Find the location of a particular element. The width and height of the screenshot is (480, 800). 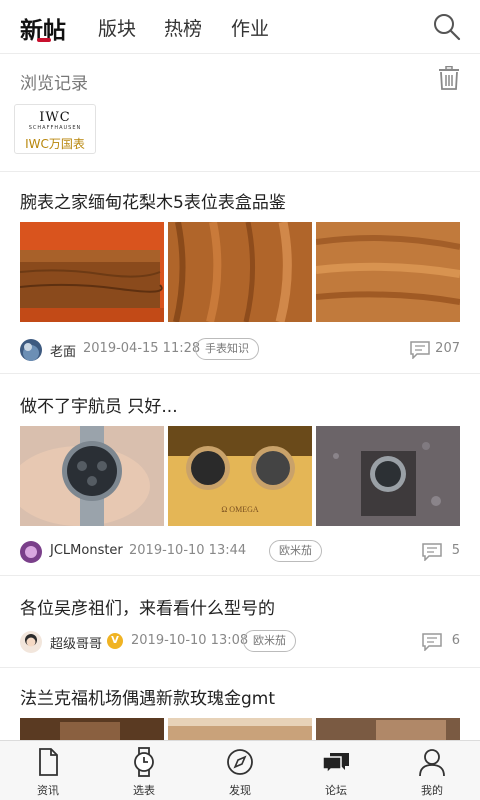

post-meta: 超级哥哥 V 2019-10-10 13:08 欧米茄 6 is located at coordinates (240, 642).